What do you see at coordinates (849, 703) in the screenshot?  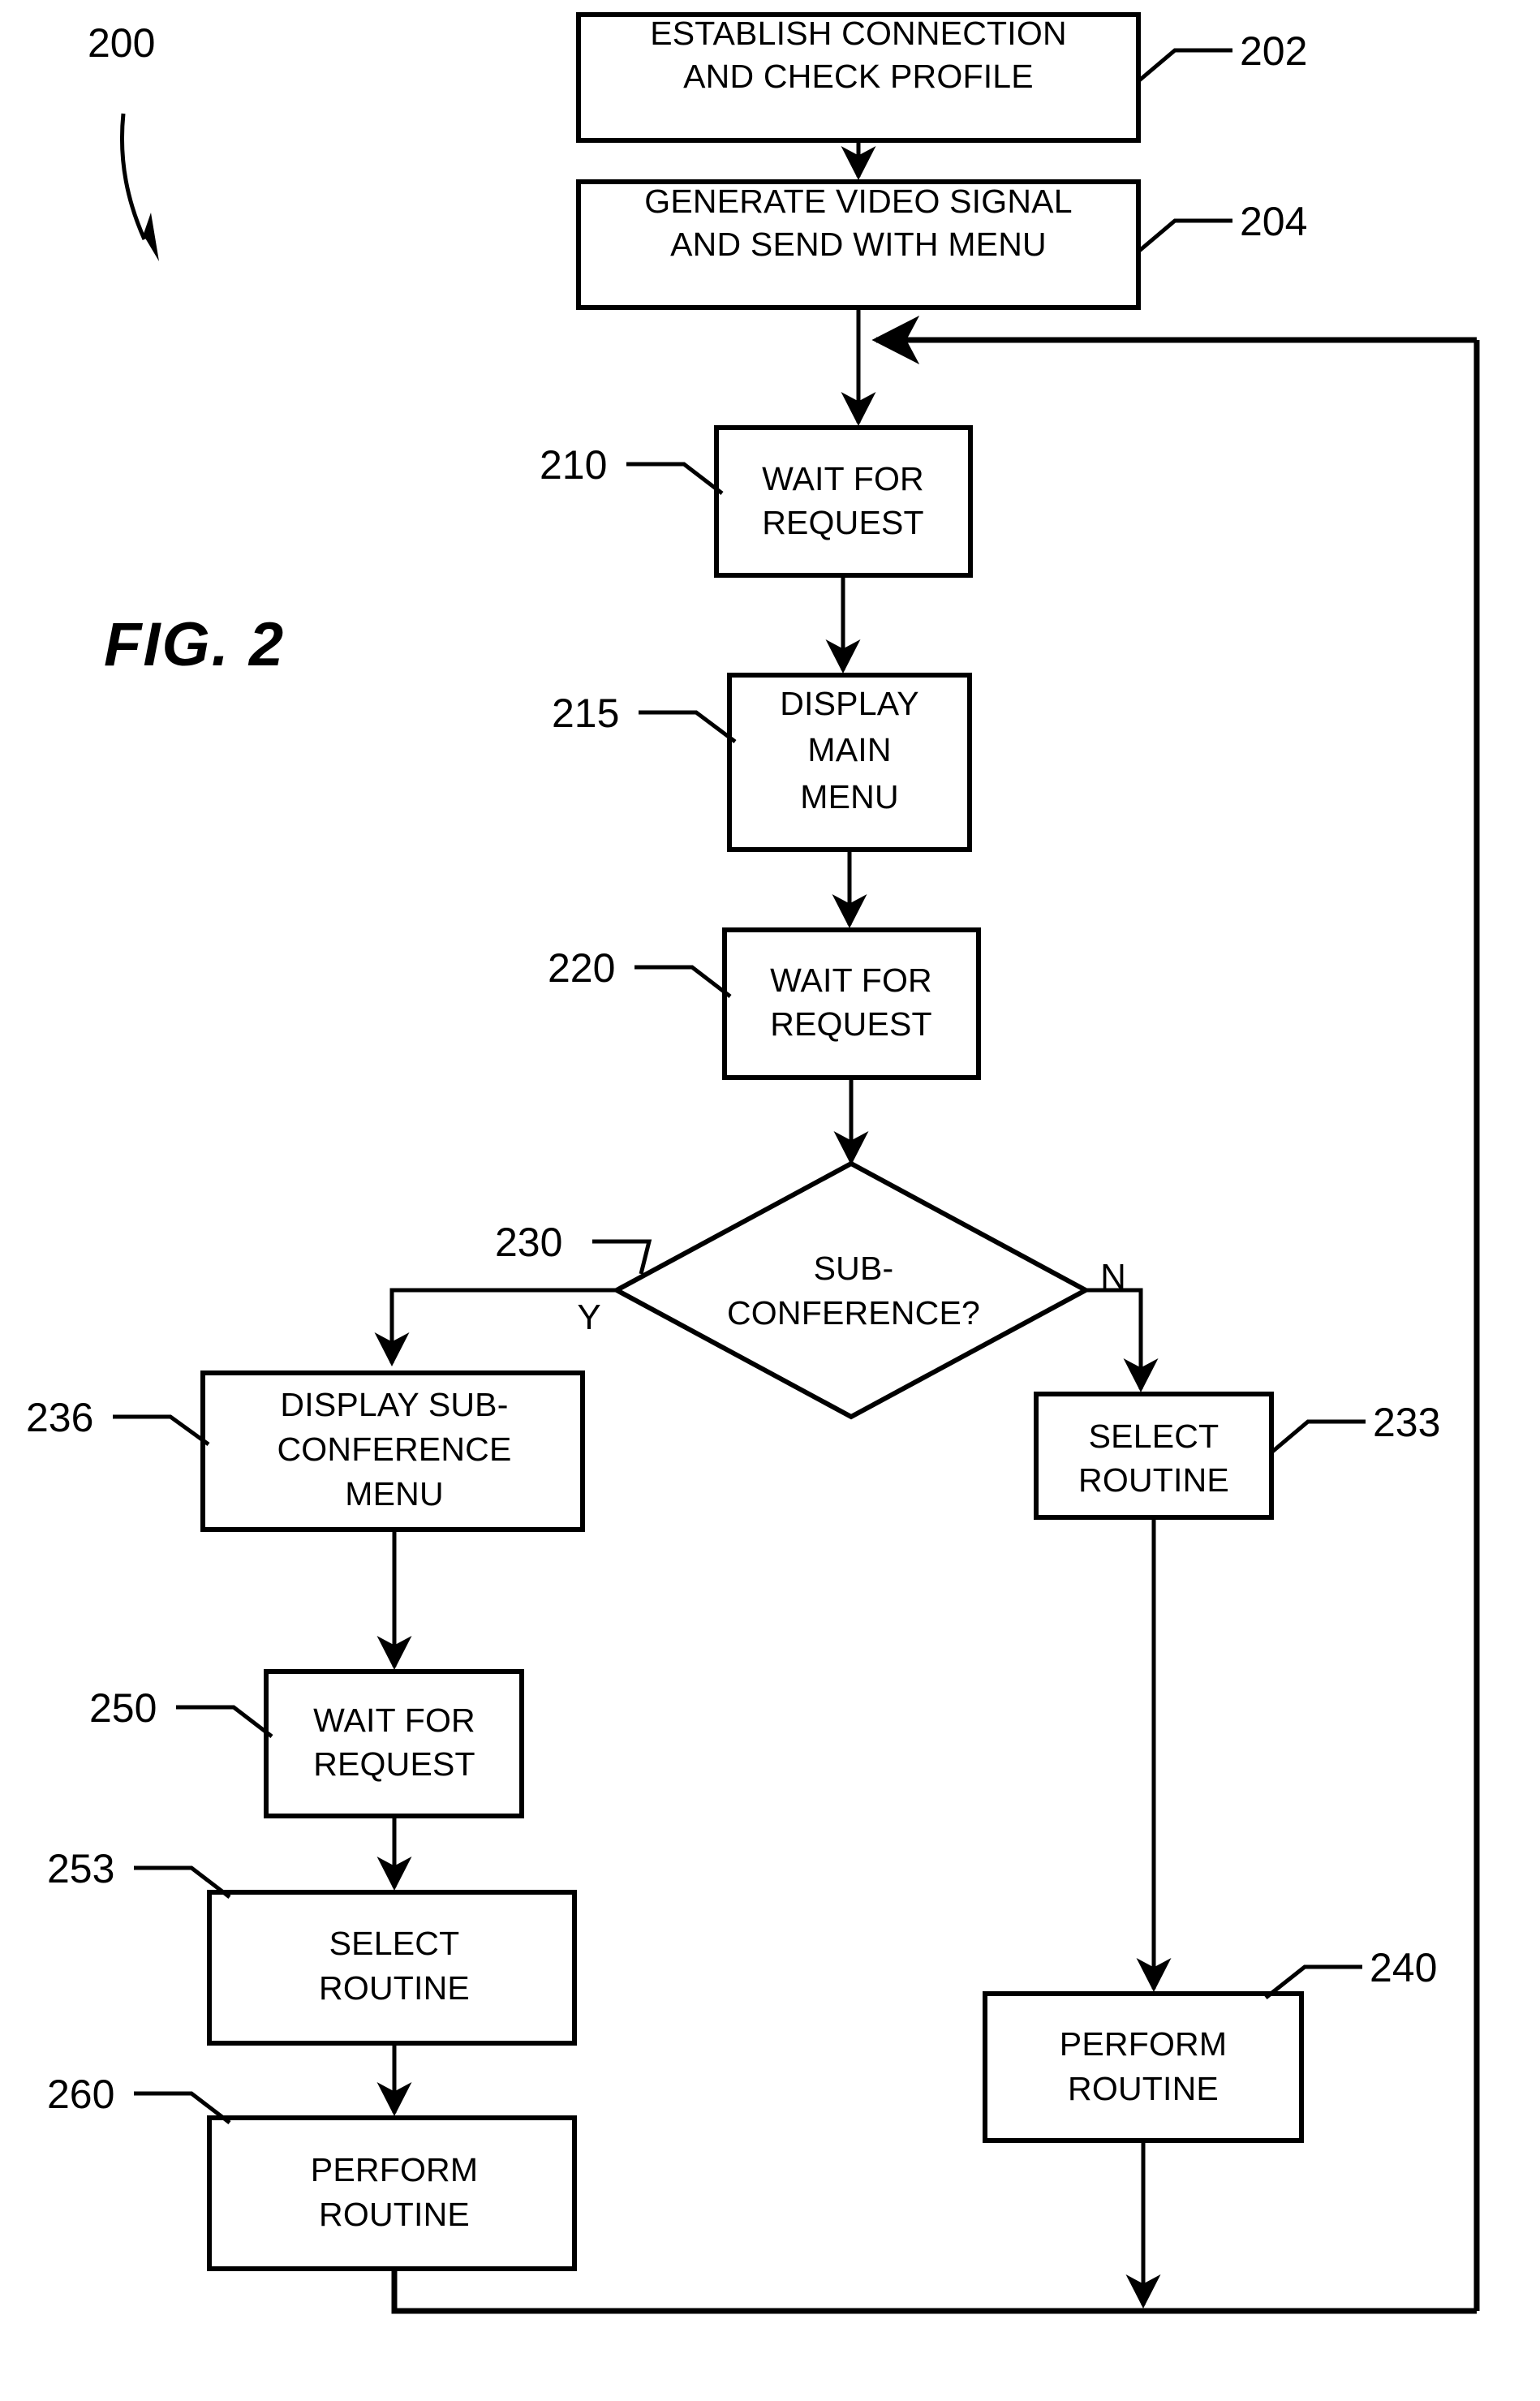 I see `node-215-line-0: DISPLAY` at bounding box center [849, 703].